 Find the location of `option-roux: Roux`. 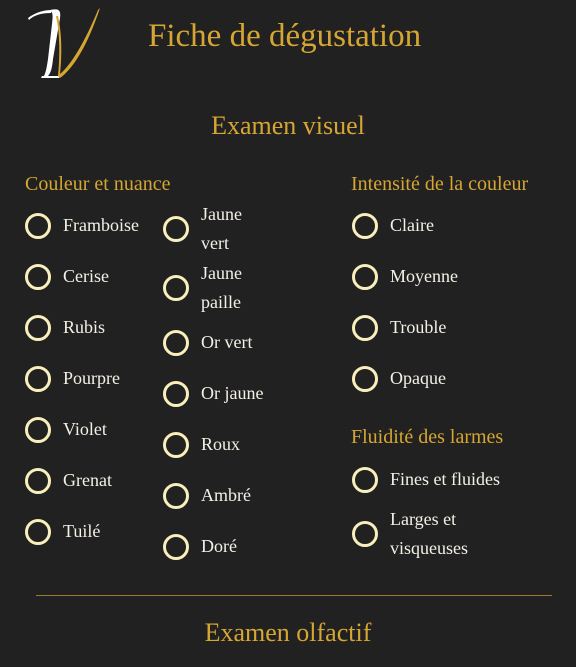

option-roux: Roux is located at coordinates (201, 444).